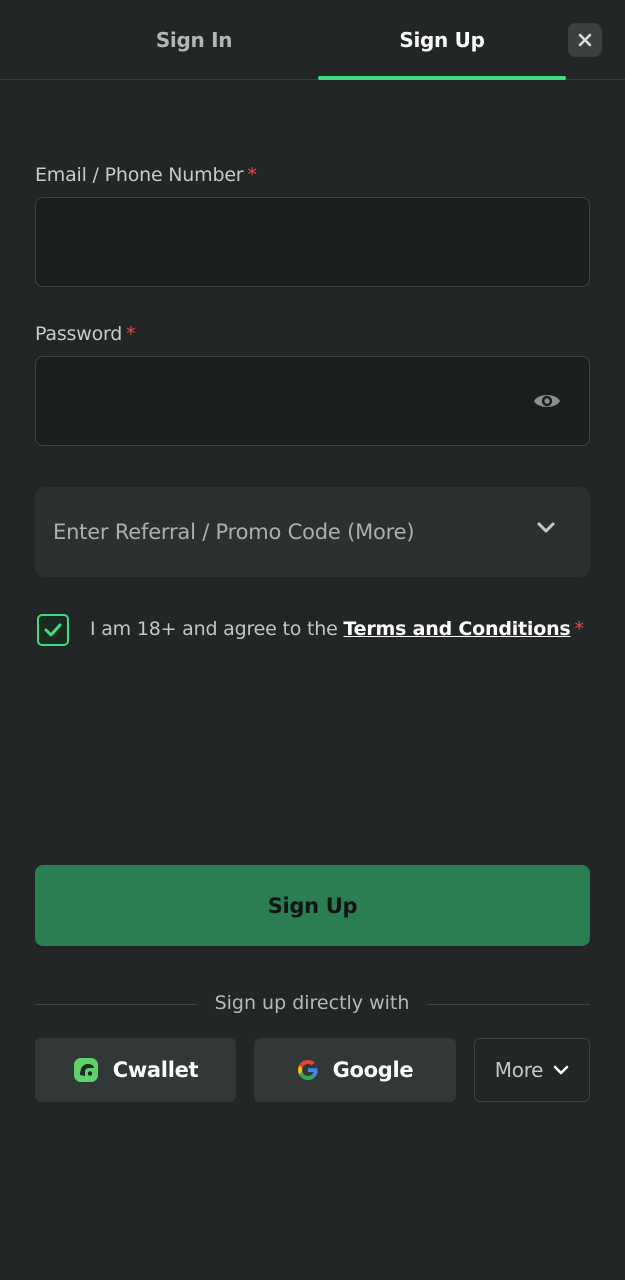  I want to click on password-field, so click(312, 401).